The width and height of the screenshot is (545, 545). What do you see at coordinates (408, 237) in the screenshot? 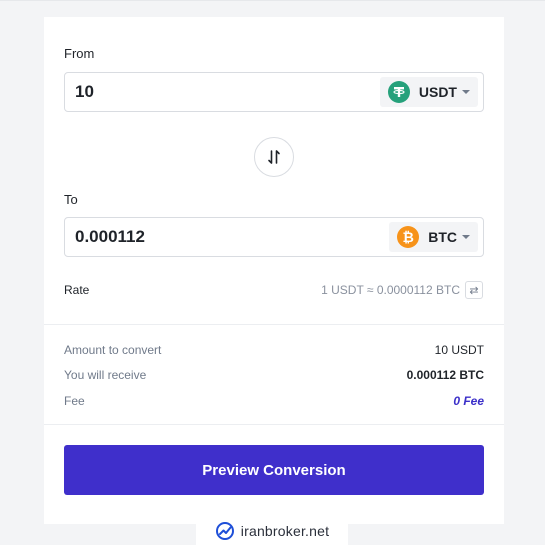
I see `bitcoin-icon: ₿` at bounding box center [408, 237].